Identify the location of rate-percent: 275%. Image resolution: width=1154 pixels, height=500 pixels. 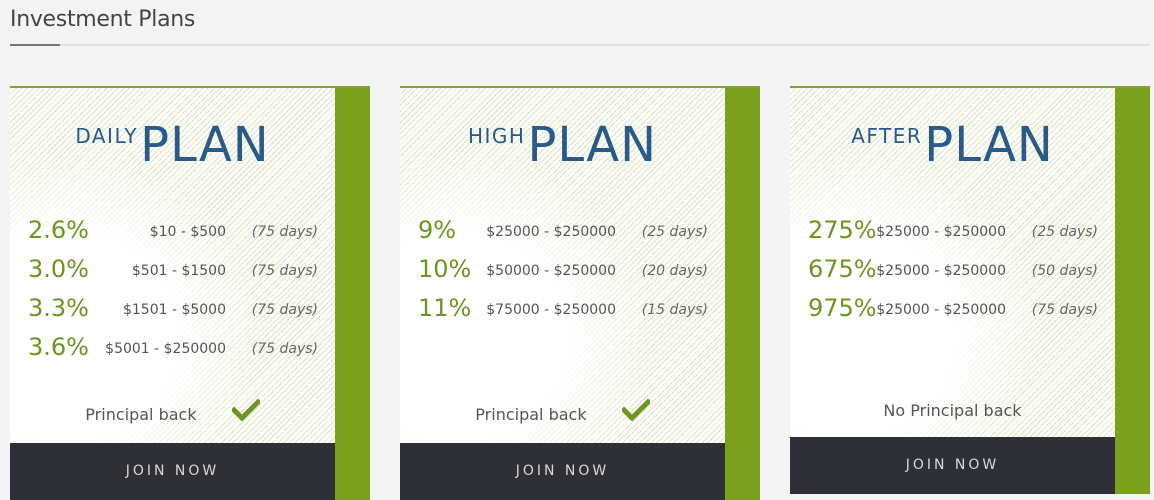
(842, 230).